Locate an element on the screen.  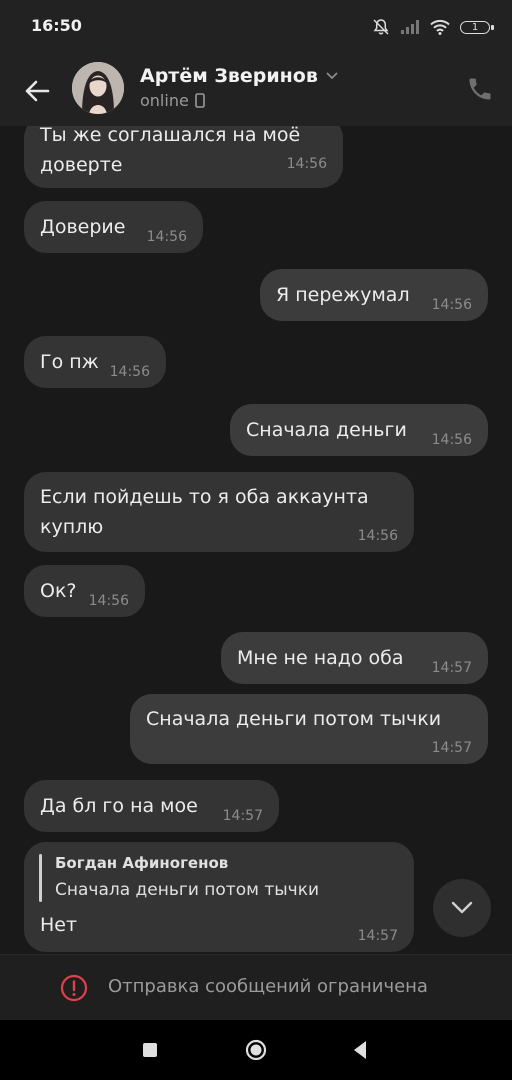
message-bubble: Мне не надо оба 14:57 is located at coordinates (354, 658).